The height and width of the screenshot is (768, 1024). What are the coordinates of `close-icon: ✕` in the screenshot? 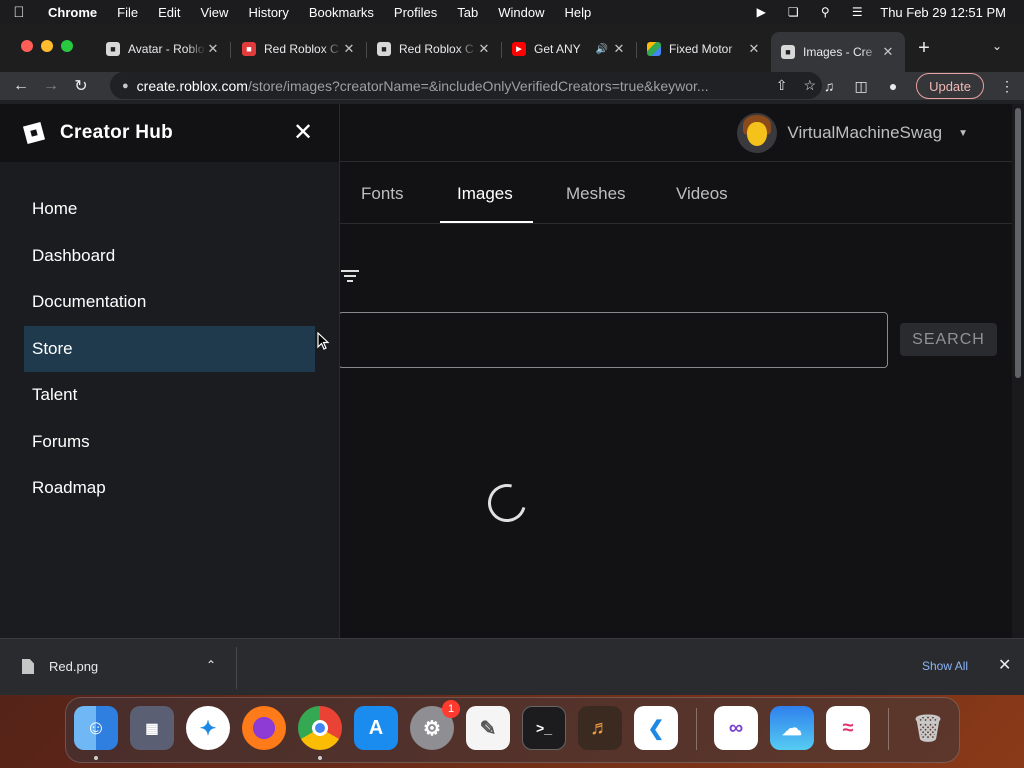 It's located at (303, 132).